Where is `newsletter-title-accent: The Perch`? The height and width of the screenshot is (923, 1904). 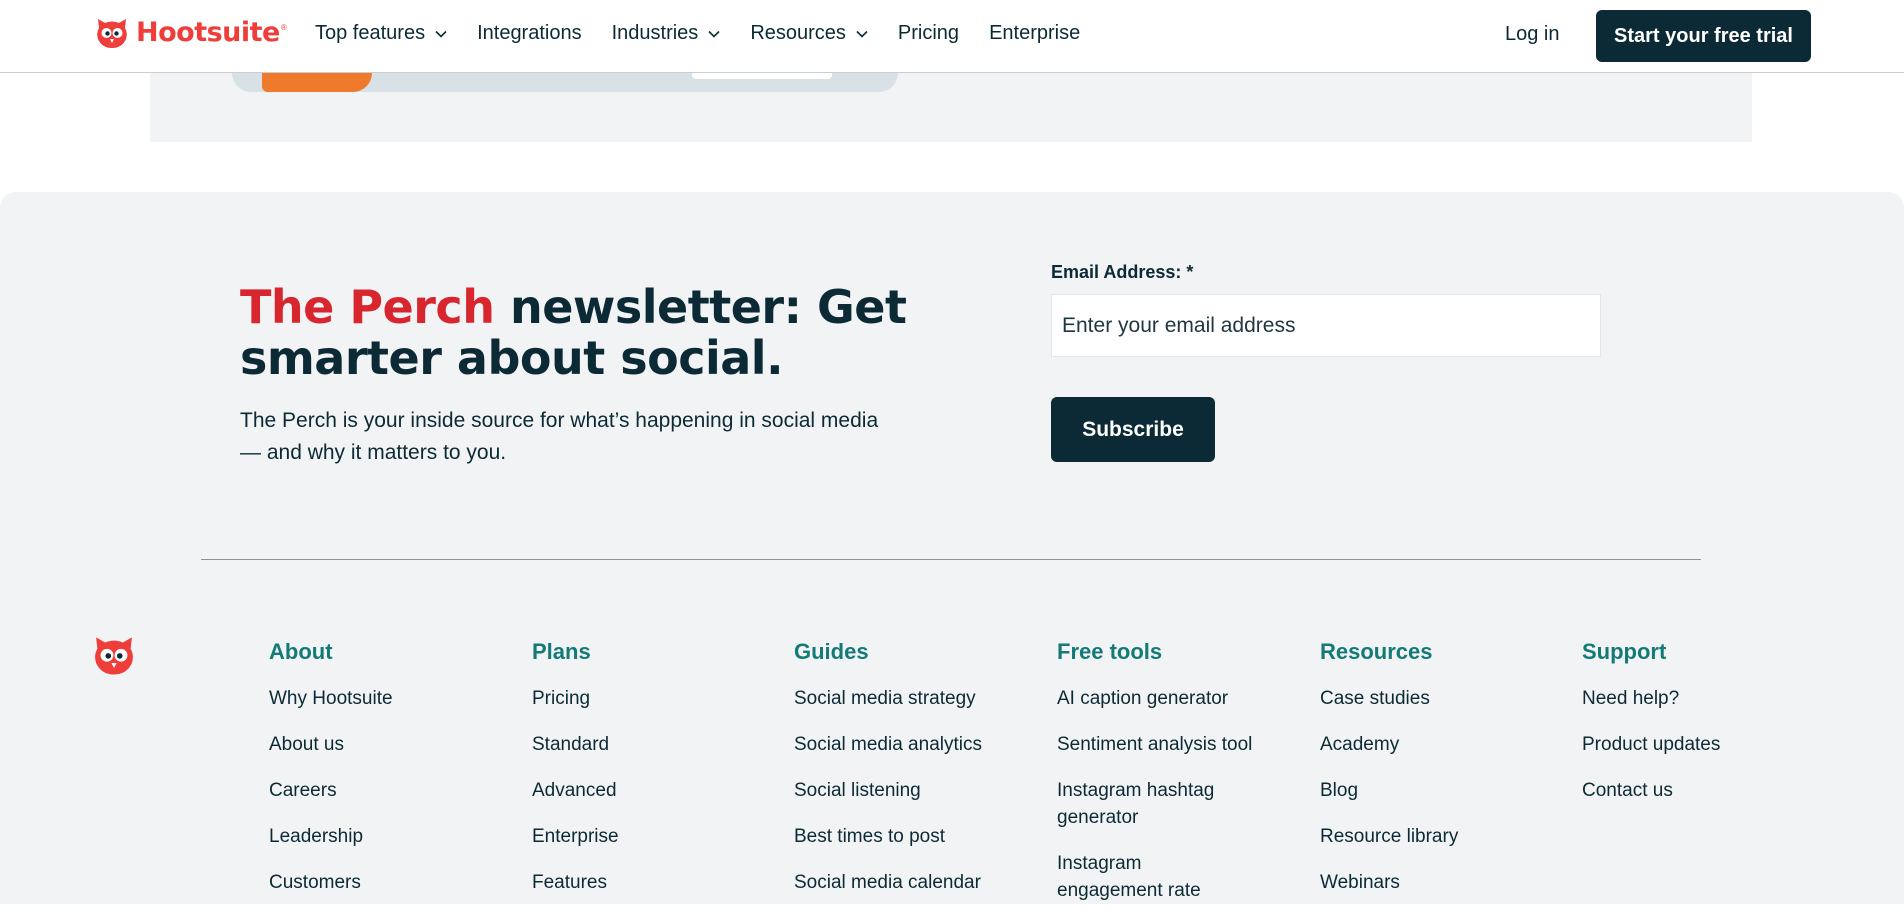
newsletter-title-accent: The Perch is located at coordinates (367, 307).